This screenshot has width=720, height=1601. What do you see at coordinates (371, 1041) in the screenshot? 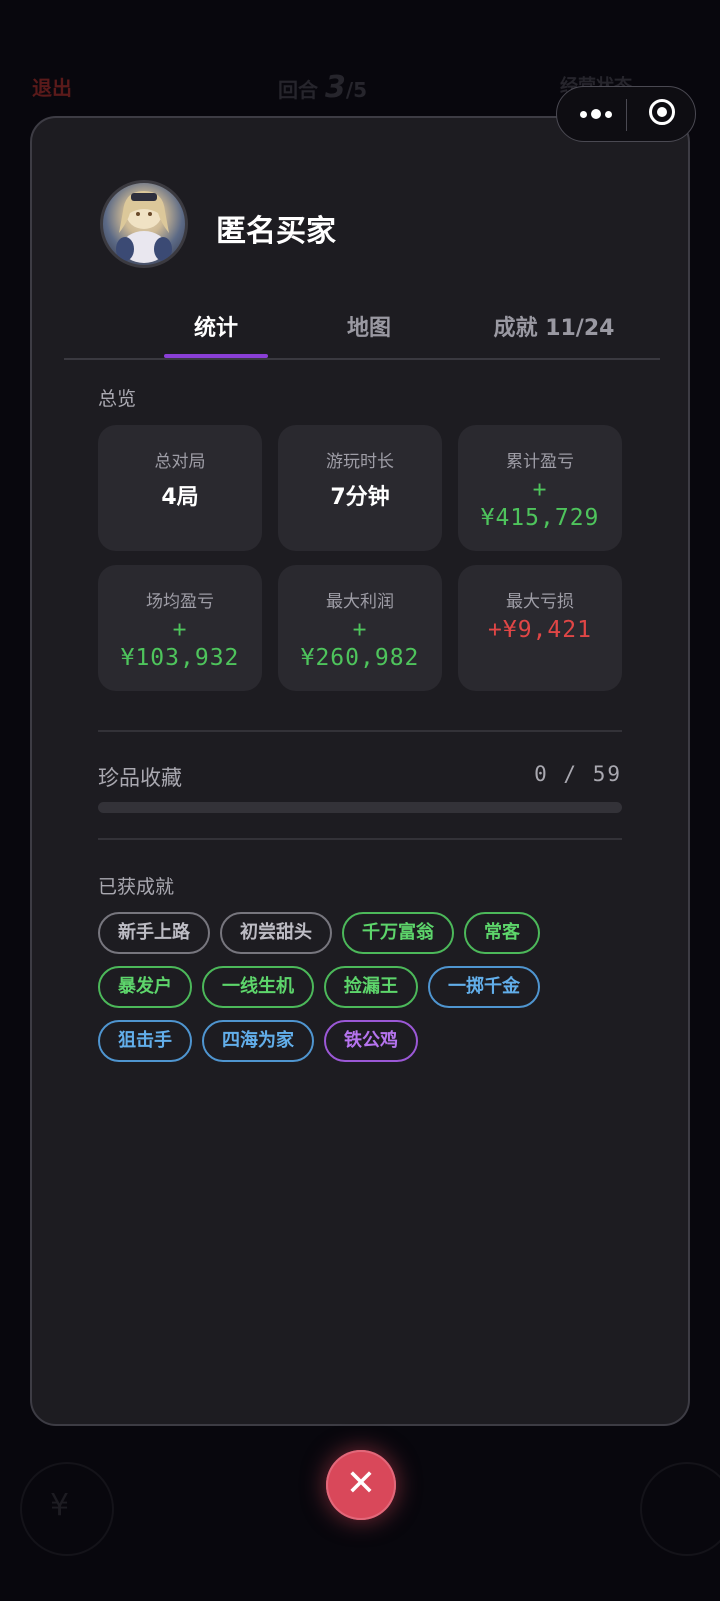
I see `achievement-badge: 铁公鸡` at bounding box center [371, 1041].